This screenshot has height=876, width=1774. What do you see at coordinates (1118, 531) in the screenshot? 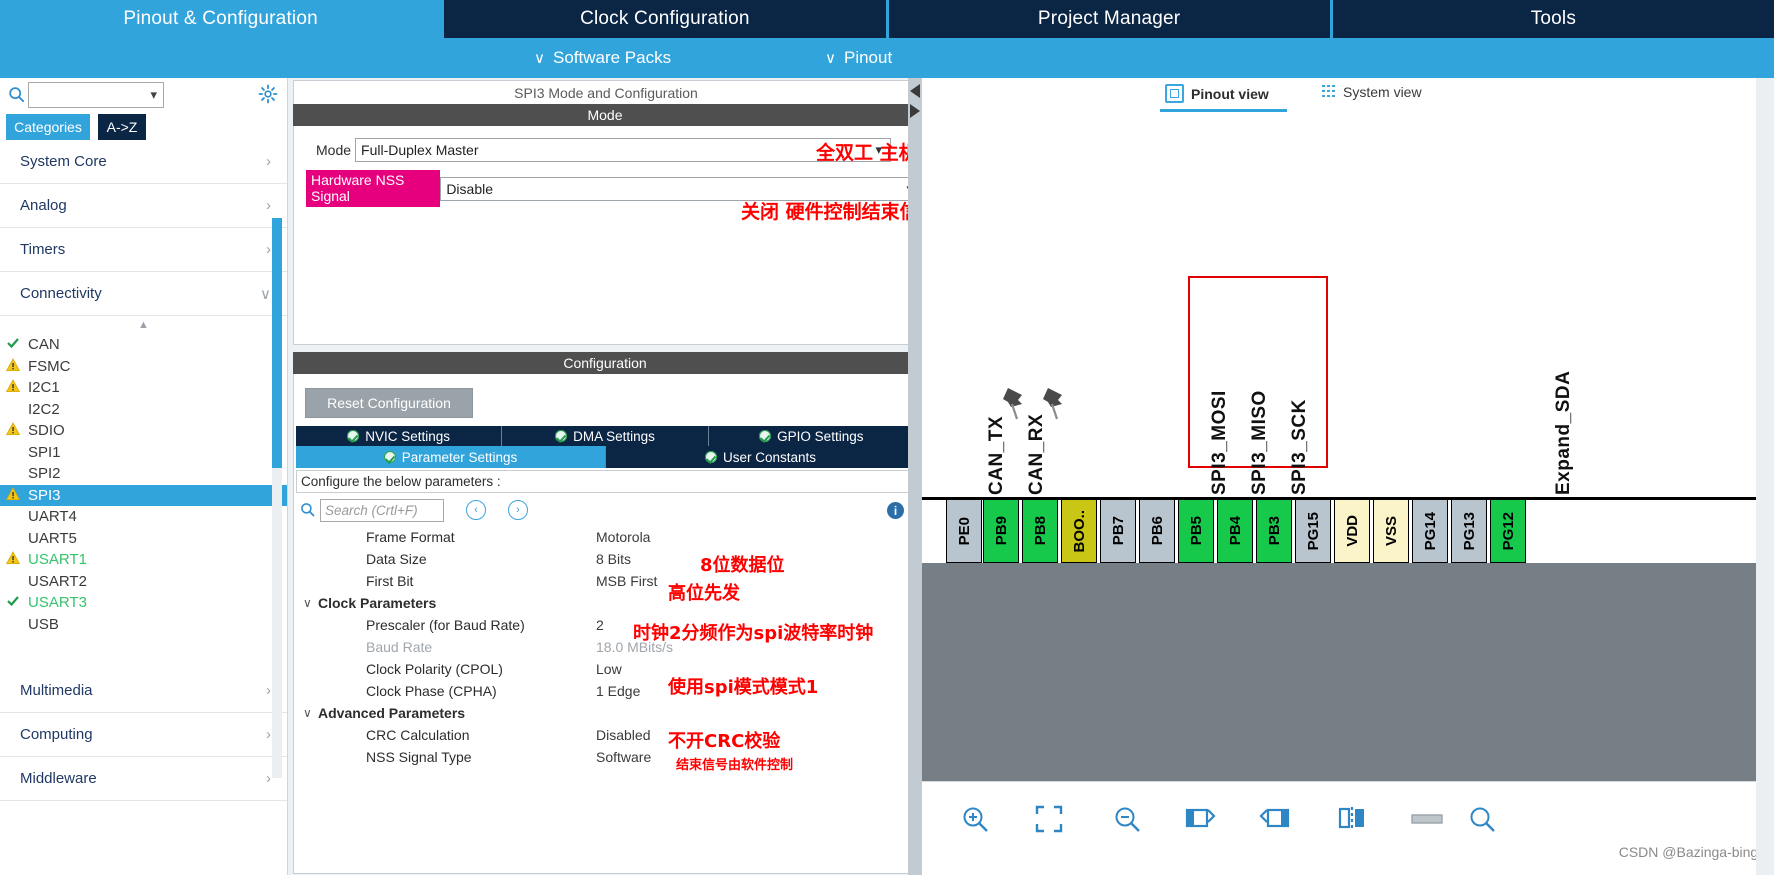
I see `pin-pb7: PB7` at bounding box center [1118, 531].